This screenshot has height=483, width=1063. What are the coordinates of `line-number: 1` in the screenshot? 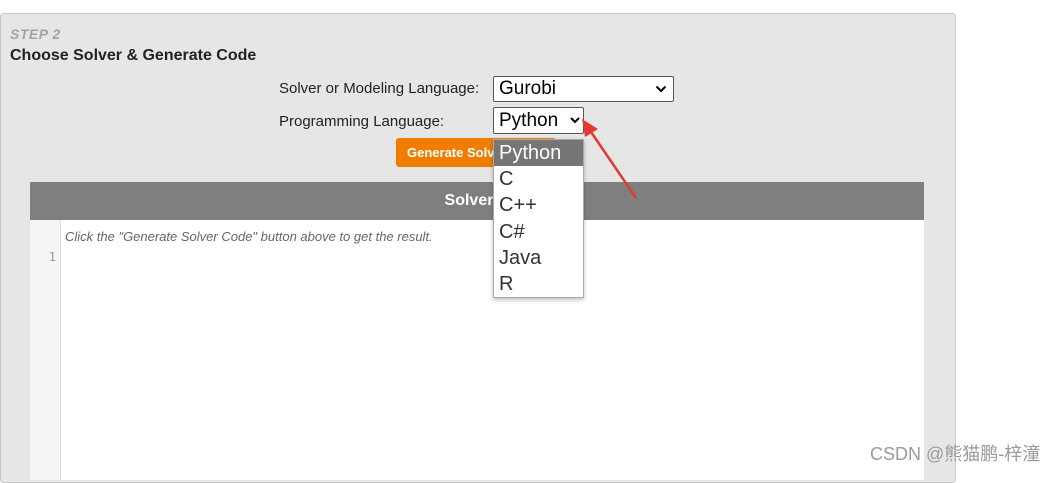 It's located at (52, 257).